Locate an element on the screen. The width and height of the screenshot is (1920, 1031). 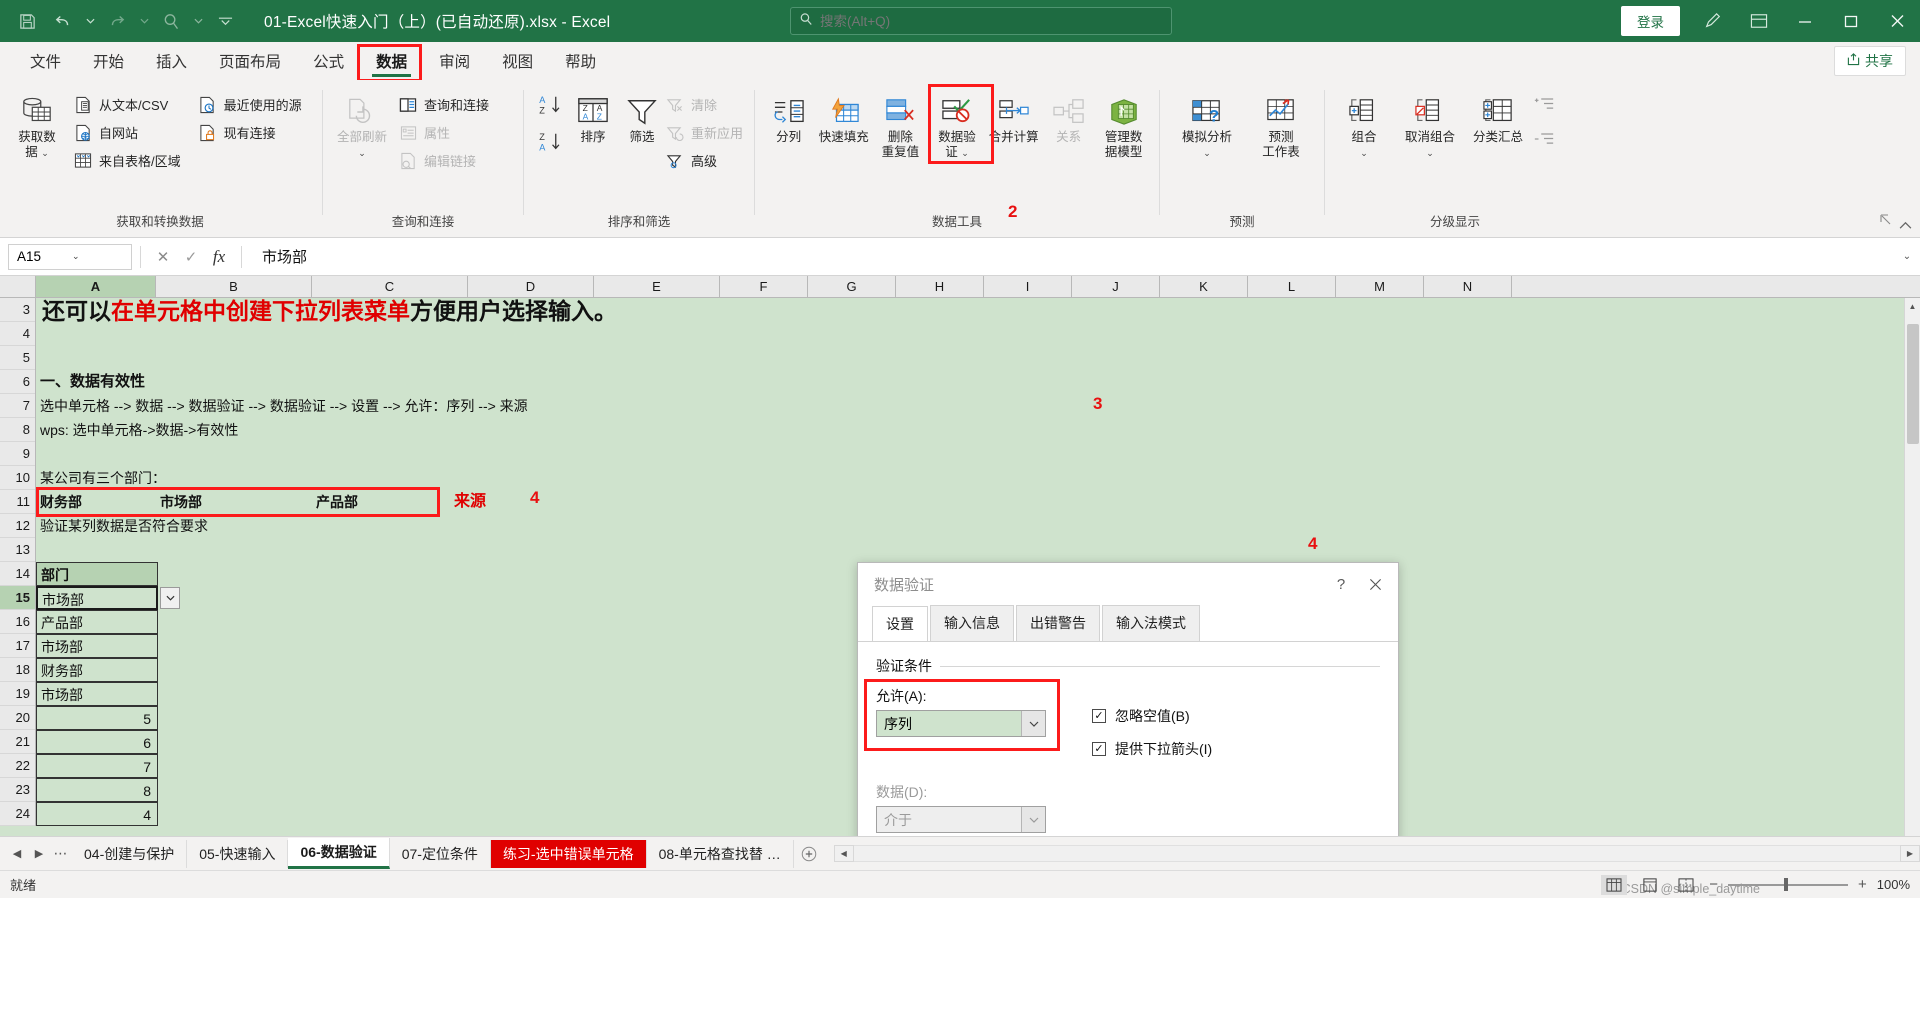
show-detail-button is located at coordinates (1544, 106).